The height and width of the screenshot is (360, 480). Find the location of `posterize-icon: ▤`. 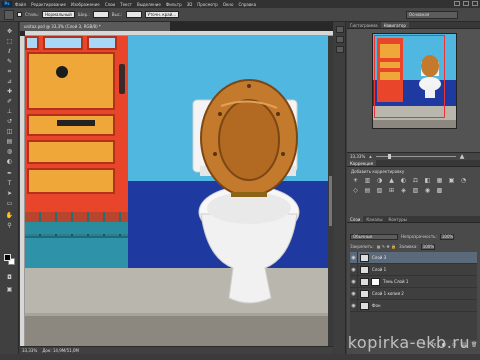

posterize-icon: ▤ is located at coordinates (367, 191).